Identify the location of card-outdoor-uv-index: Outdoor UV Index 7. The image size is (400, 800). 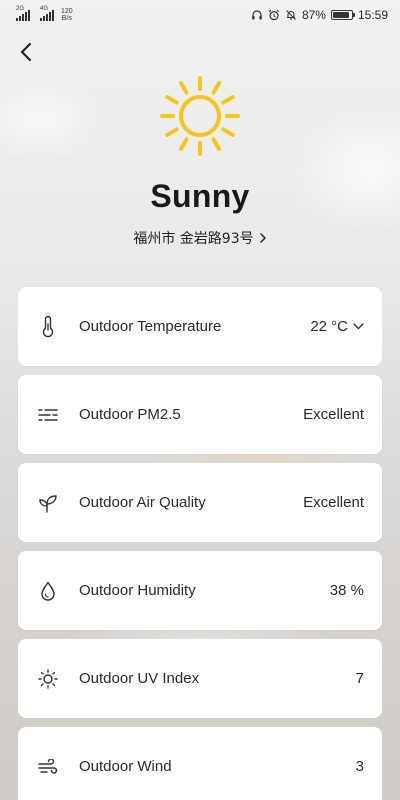
(200, 678).